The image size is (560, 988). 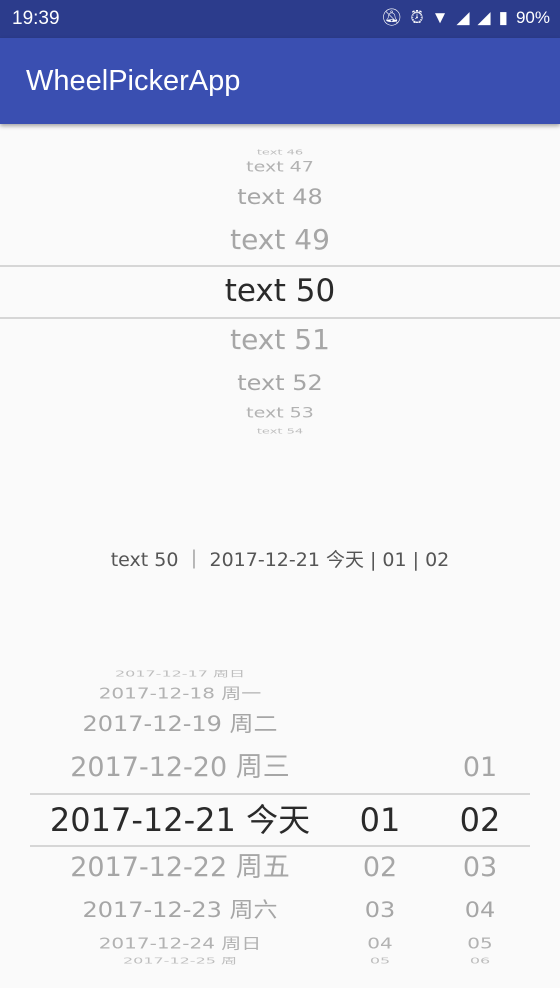 I want to click on wifi-icon: ▼, so click(x=440, y=17).